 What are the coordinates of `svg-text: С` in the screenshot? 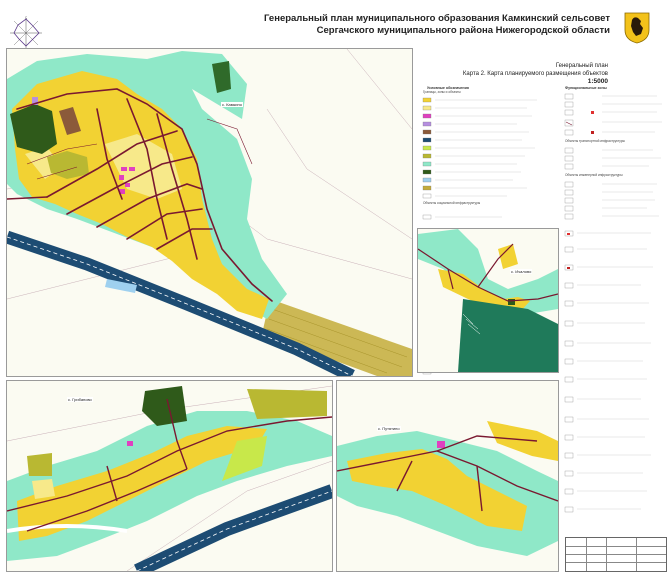 It's located at (26, 18).